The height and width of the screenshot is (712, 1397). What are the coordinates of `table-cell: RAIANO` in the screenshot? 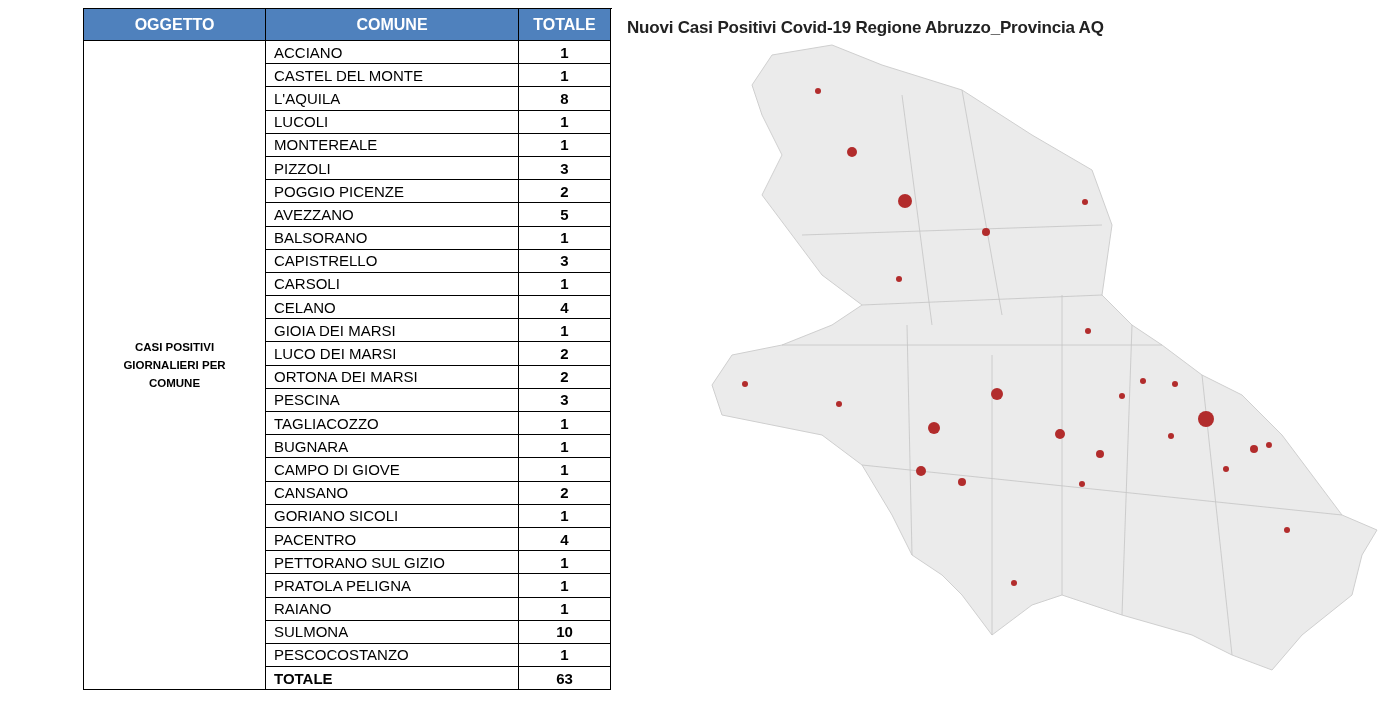 It's located at (392, 609).